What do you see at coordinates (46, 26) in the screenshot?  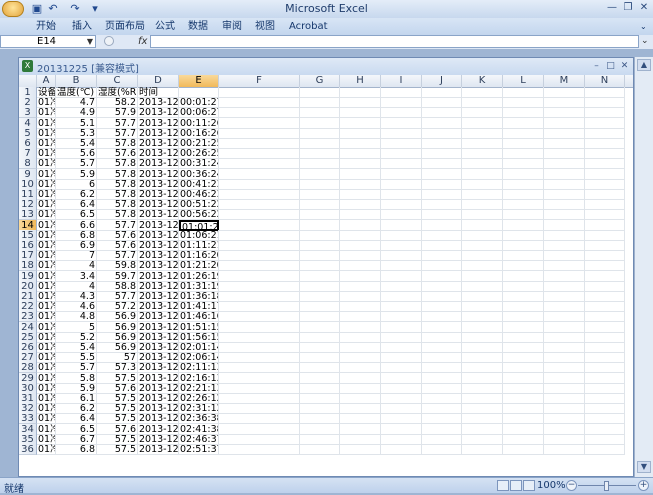 I see `tab-home: 开始` at bounding box center [46, 26].